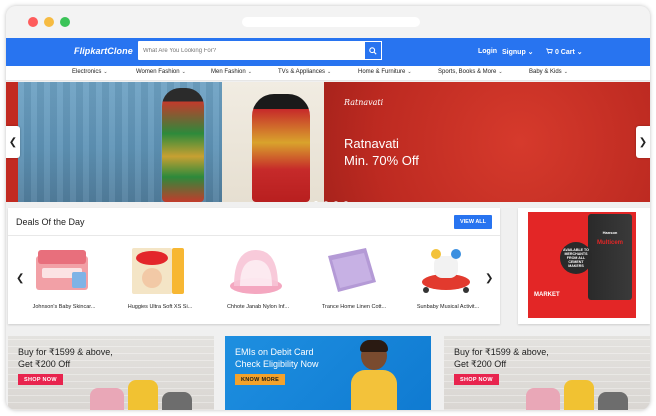 Image resolution: width=656 pixels, height=416 pixels. I want to click on category-label: Baby & Kids, so click(545, 72).